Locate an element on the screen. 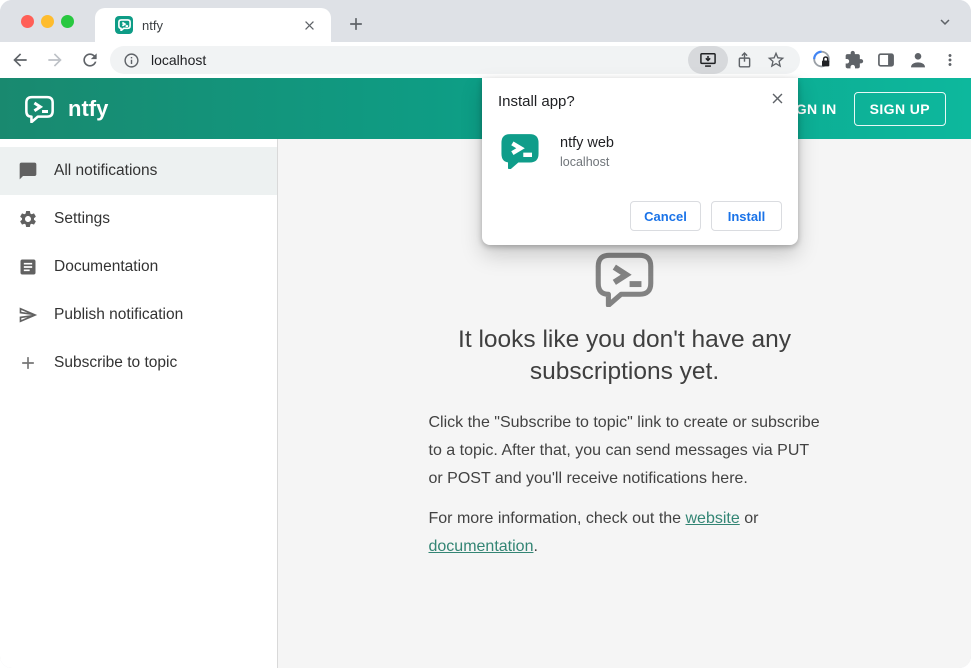  sidebar-item-publish-notification: Publish notification is located at coordinates (138, 315).